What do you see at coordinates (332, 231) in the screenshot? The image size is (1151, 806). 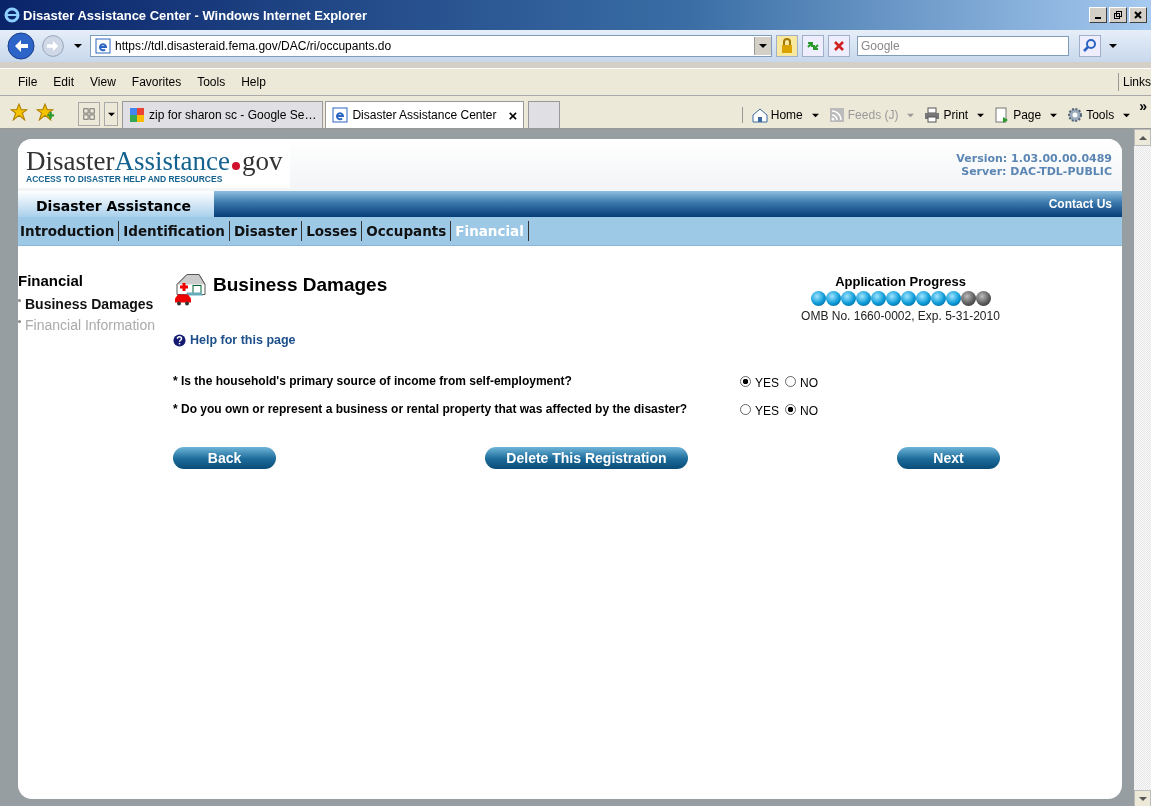 I see `nav-tab: Losses` at bounding box center [332, 231].